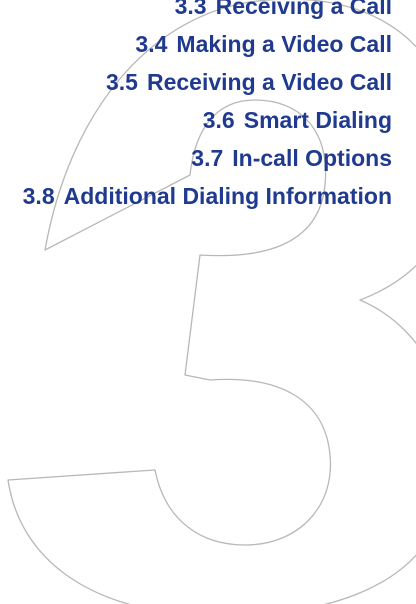 This screenshot has width=416, height=604. I want to click on toc-item-number: 3.4, so click(151, 44).